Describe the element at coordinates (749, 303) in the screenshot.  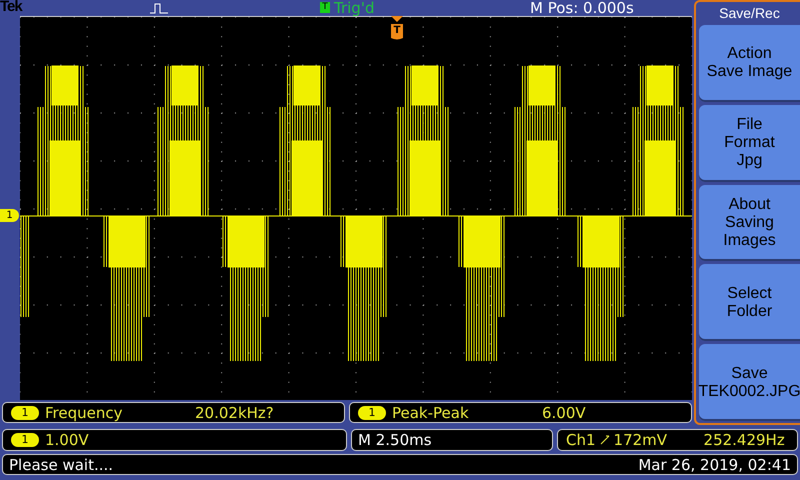
I see `menu-button: Select Folder` at that location.